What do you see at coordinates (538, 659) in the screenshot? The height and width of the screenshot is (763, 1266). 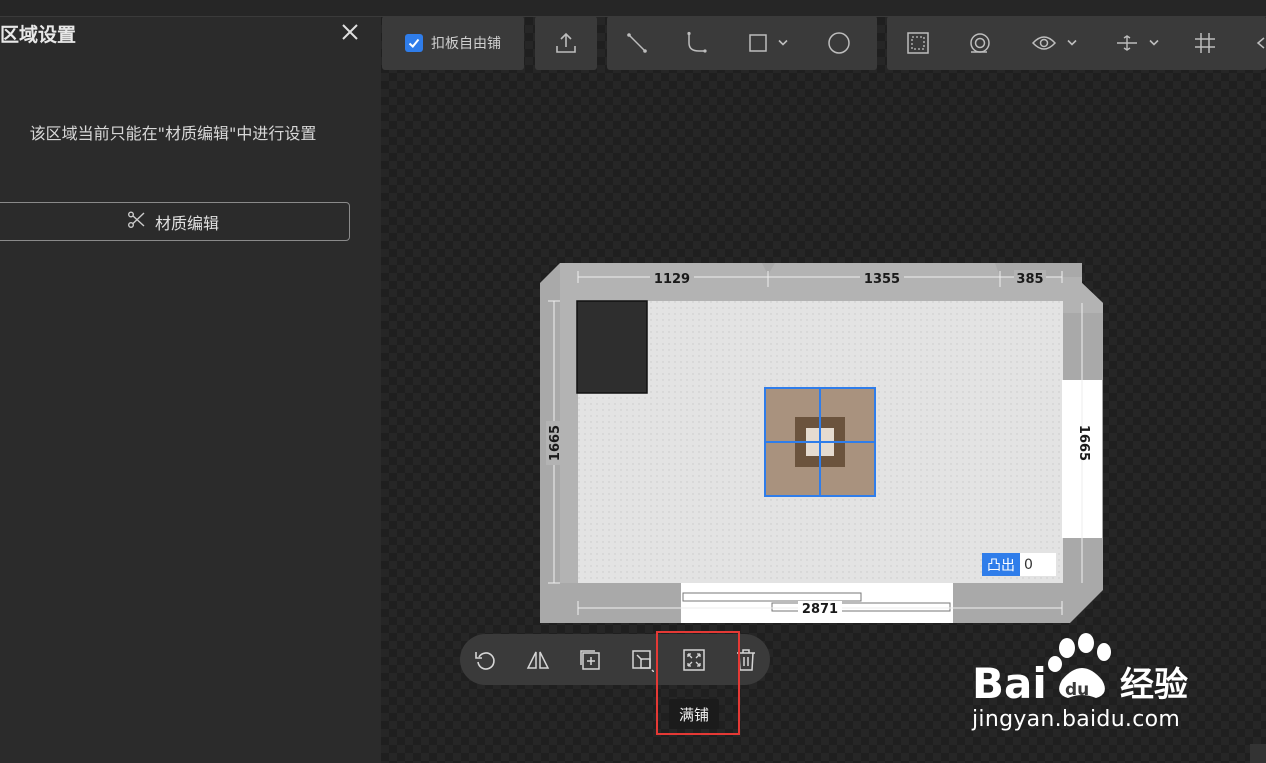 I see `mirror-icon` at bounding box center [538, 659].